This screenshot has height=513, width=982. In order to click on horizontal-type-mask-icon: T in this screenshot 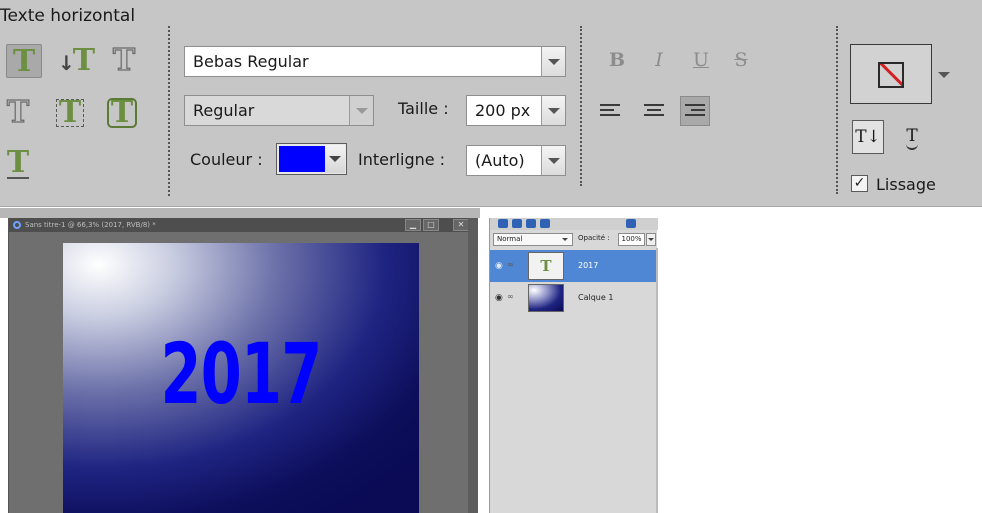, I will do `click(124, 60)`.